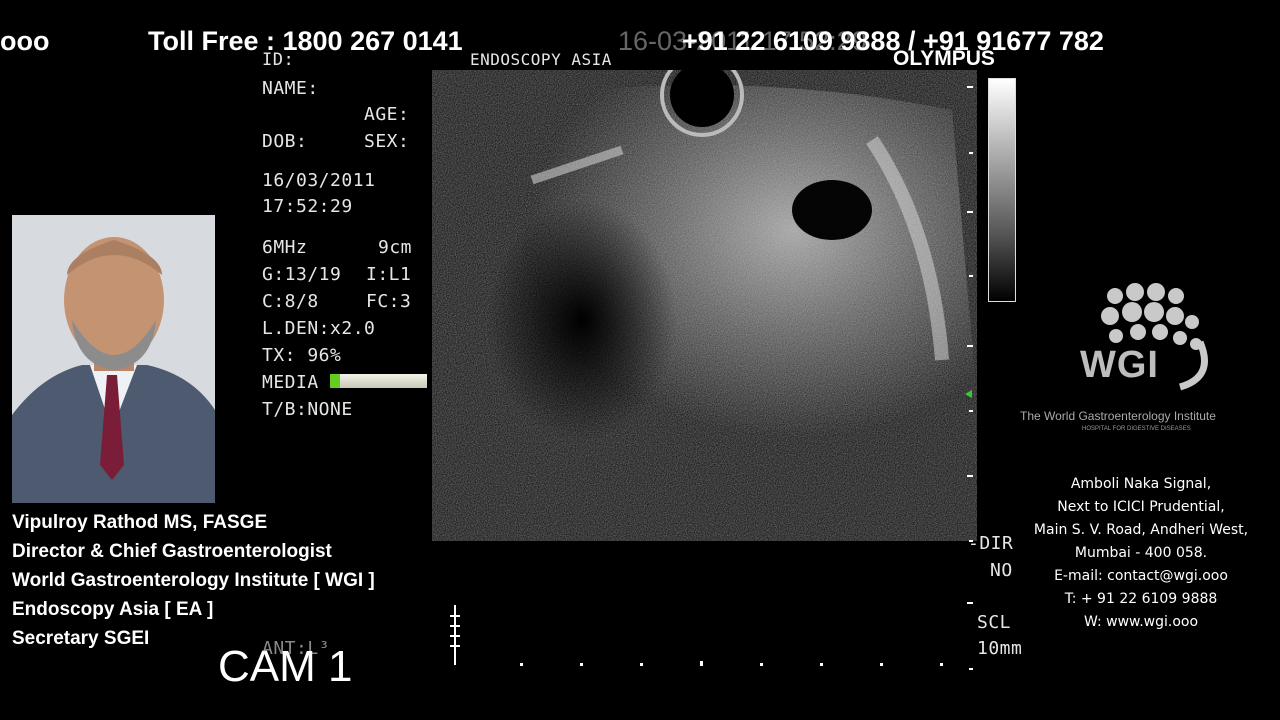 Image resolution: width=1280 pixels, height=720 pixels. I want to click on scan-time: 17:52:29, so click(307, 206).